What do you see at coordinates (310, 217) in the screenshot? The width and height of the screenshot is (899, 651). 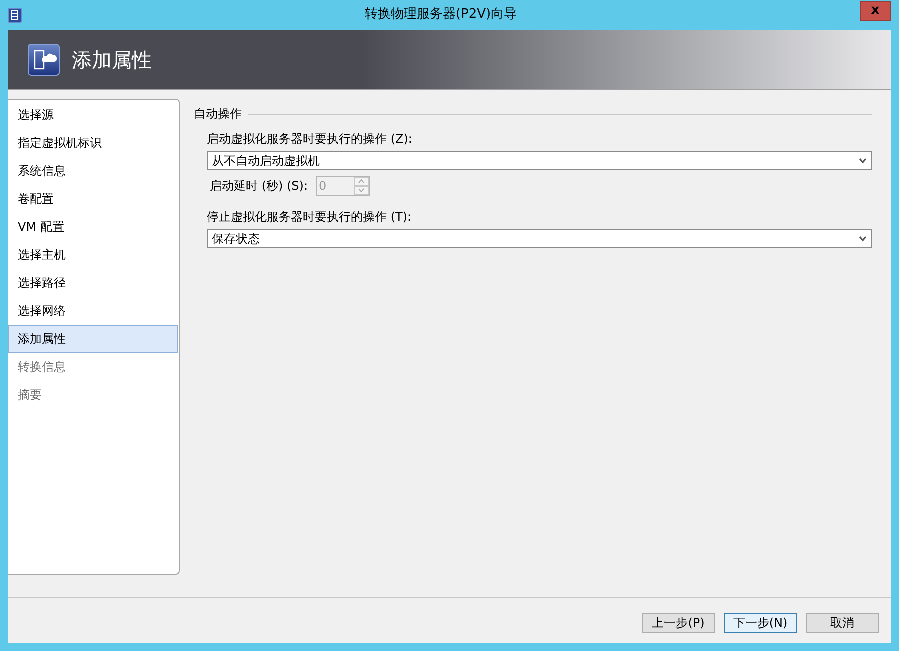 I see `field-label: 停止虚拟化服务器时要执行的操作 (T):` at bounding box center [310, 217].